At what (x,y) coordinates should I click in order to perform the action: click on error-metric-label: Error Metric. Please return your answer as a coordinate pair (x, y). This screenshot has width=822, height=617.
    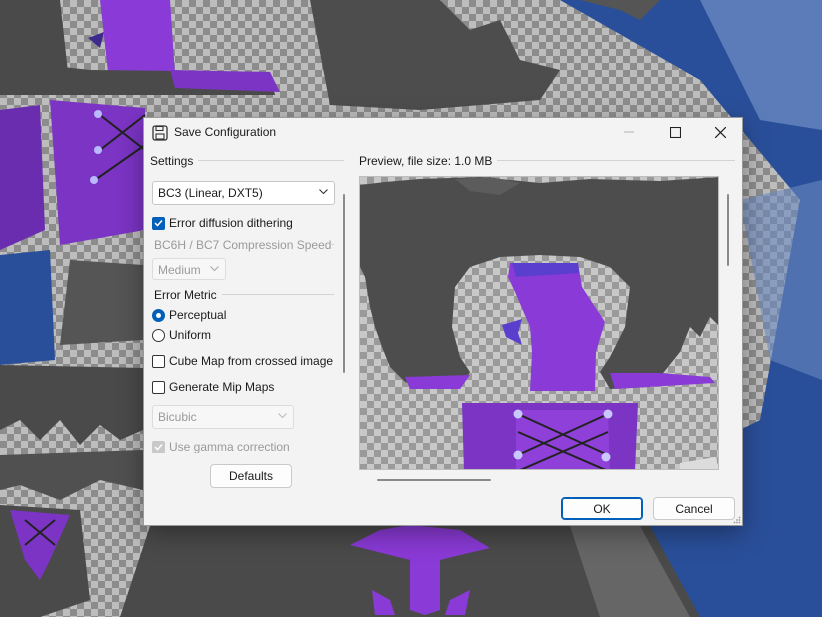
    Looking at the image, I should click on (188, 295).